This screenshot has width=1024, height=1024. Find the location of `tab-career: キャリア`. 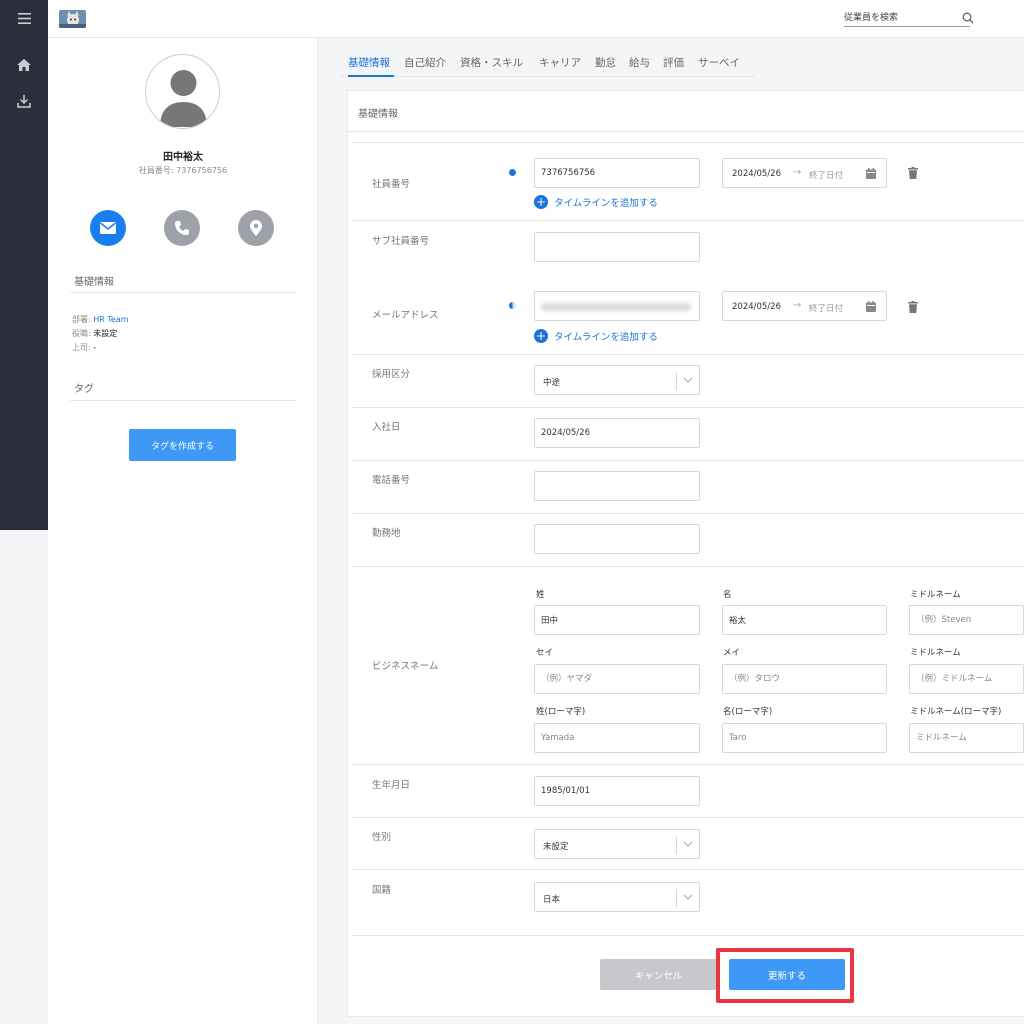

tab-career: キャリア is located at coordinates (560, 62).